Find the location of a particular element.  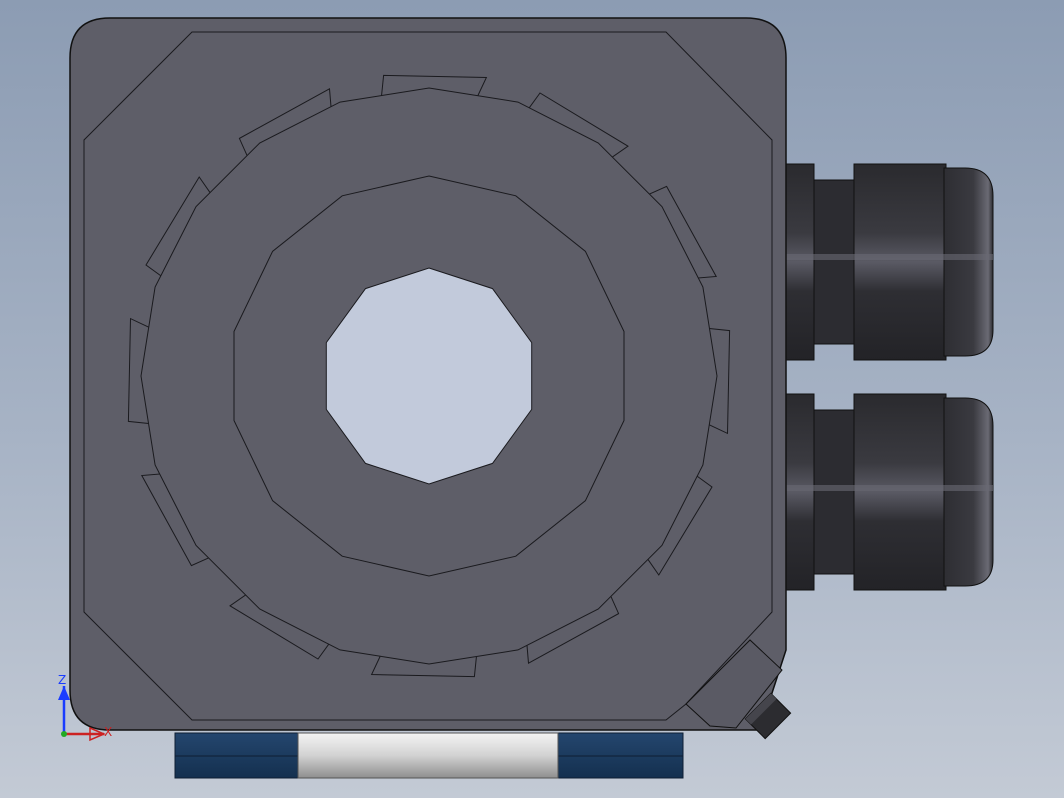

base-insert is located at coordinates (428, 755).